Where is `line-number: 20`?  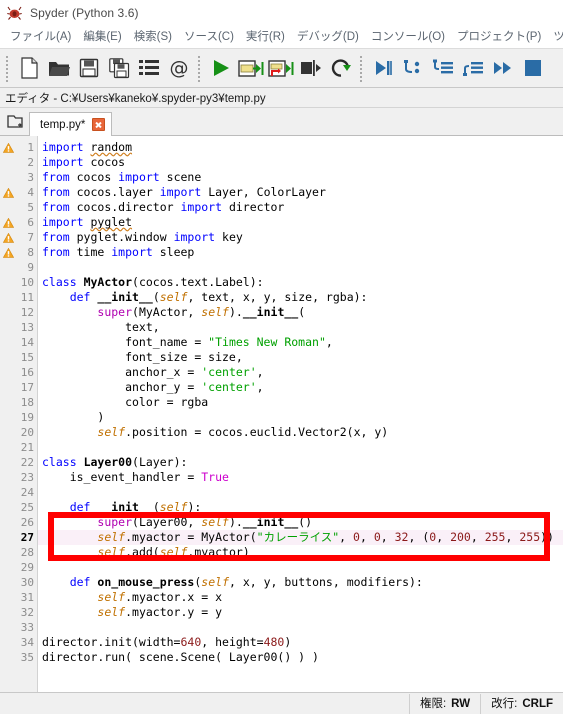 line-number: 20 is located at coordinates (27, 432).